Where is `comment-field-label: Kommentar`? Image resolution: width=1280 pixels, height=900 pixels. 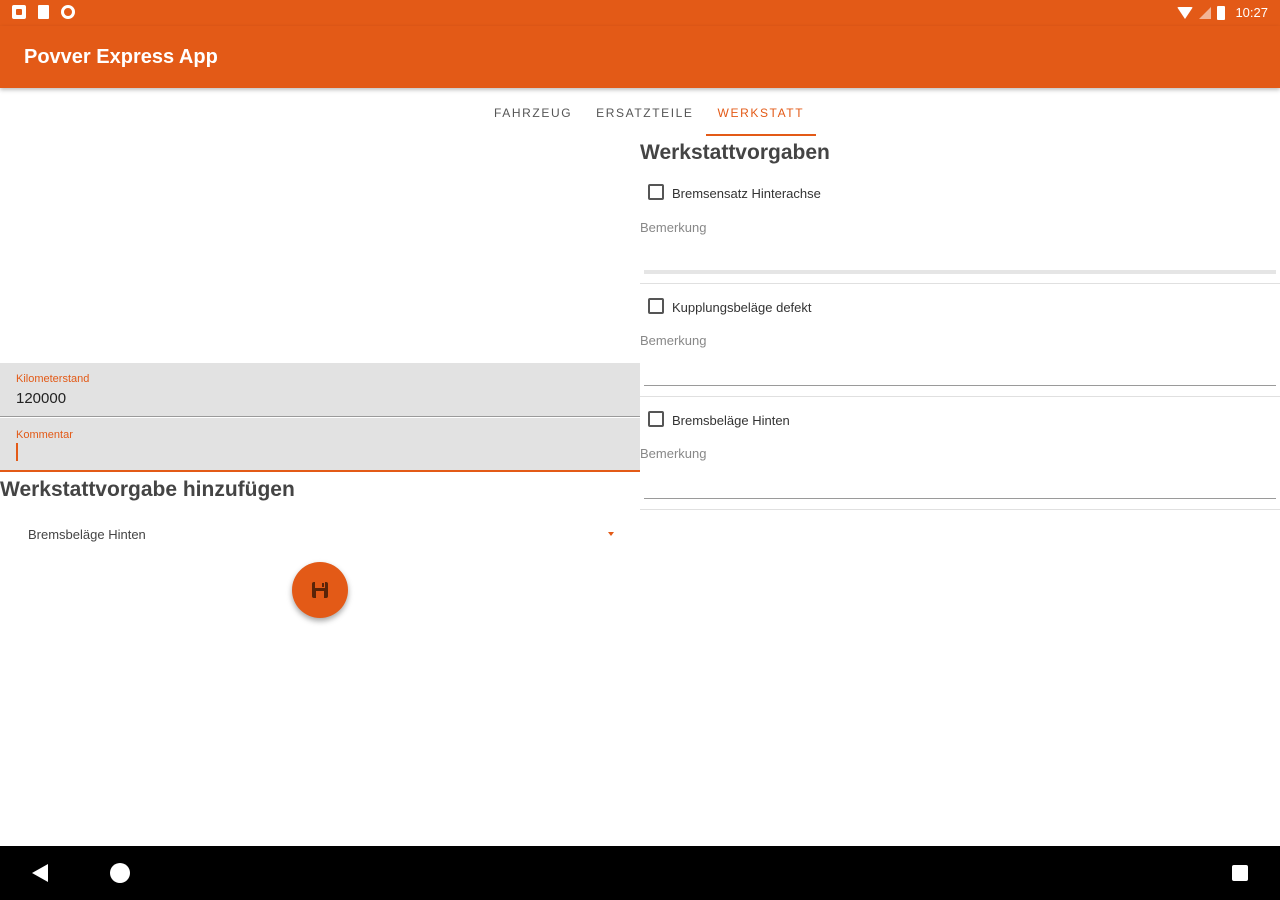
comment-field-label: Kommentar is located at coordinates (44, 435).